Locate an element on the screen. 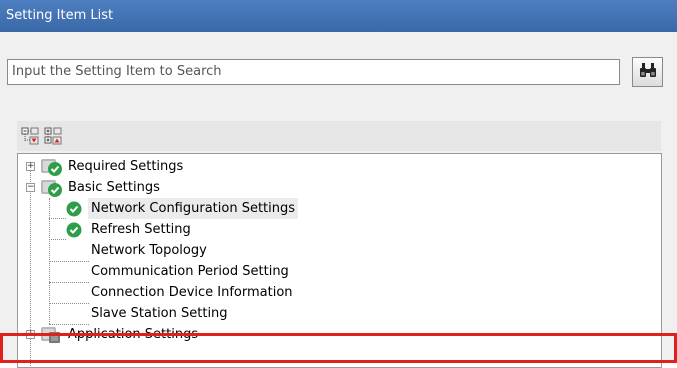 The width and height of the screenshot is (677, 368). binoculars-icon is located at coordinates (648, 72).